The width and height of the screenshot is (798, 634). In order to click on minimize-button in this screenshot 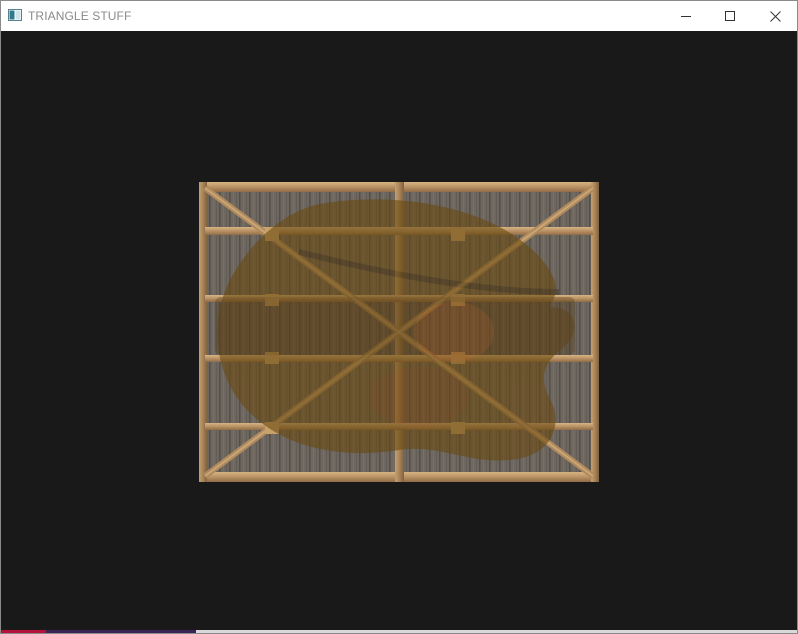, I will do `click(686, 16)`.